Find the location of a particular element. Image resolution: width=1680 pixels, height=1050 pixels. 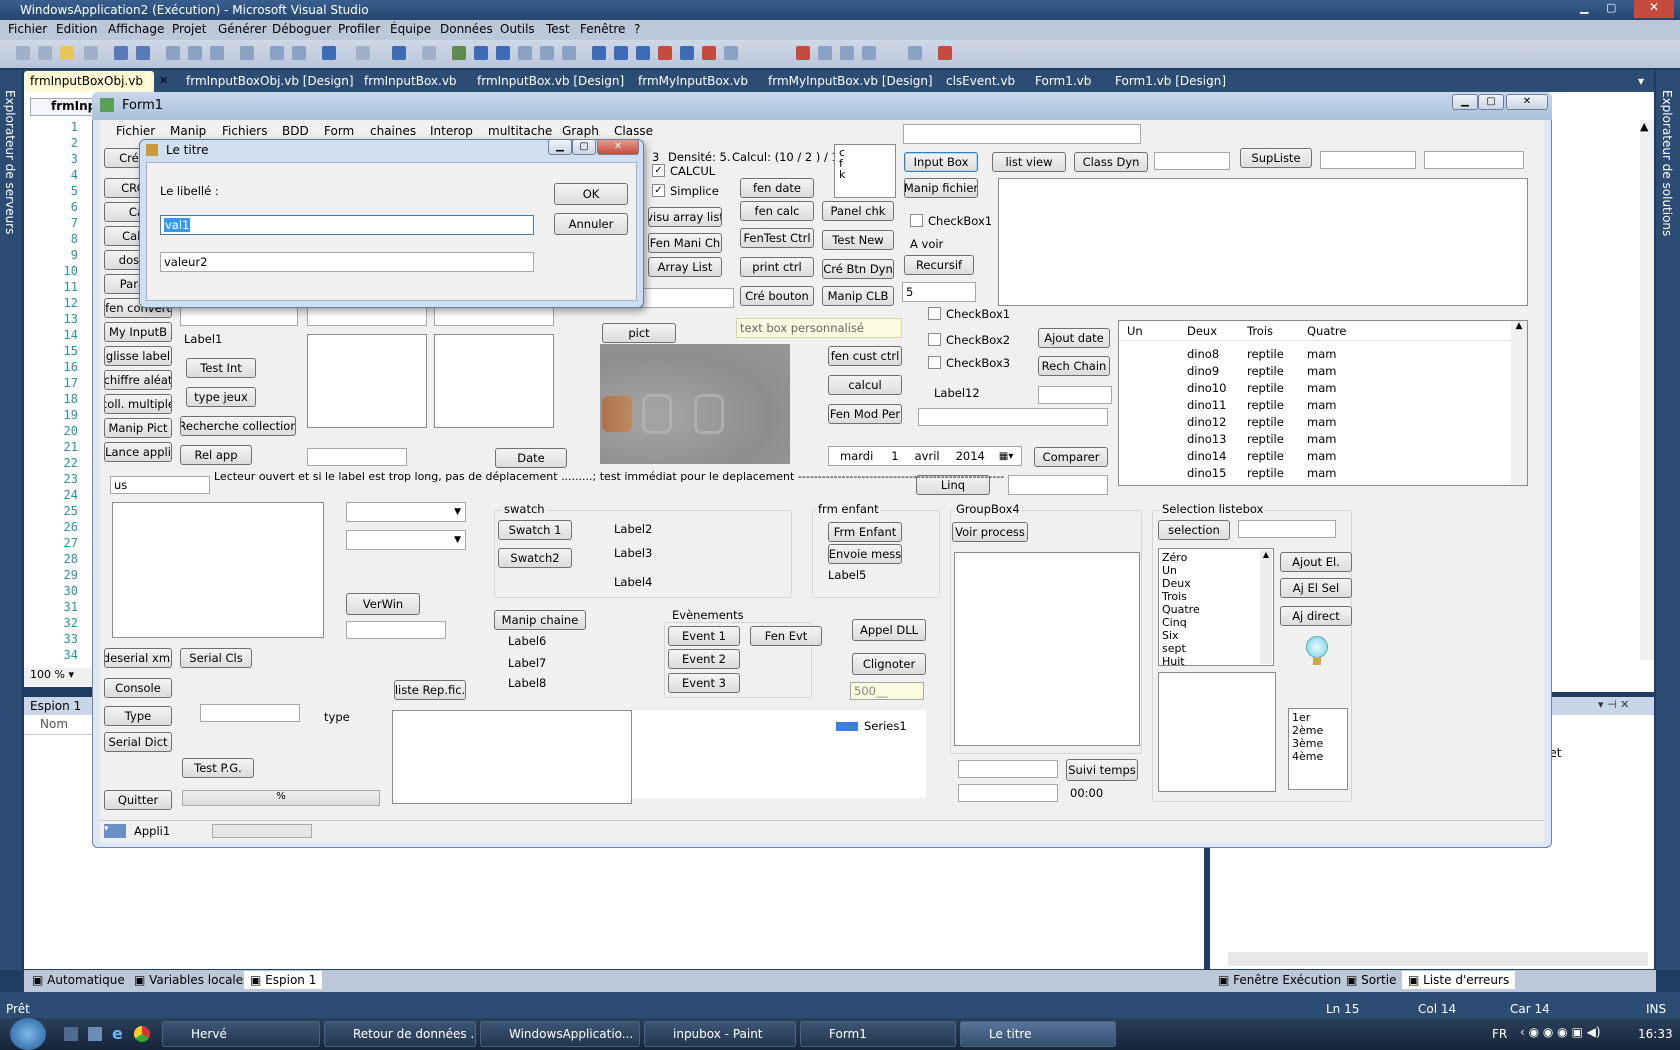

btn-selection: selection is located at coordinates (1194, 530).